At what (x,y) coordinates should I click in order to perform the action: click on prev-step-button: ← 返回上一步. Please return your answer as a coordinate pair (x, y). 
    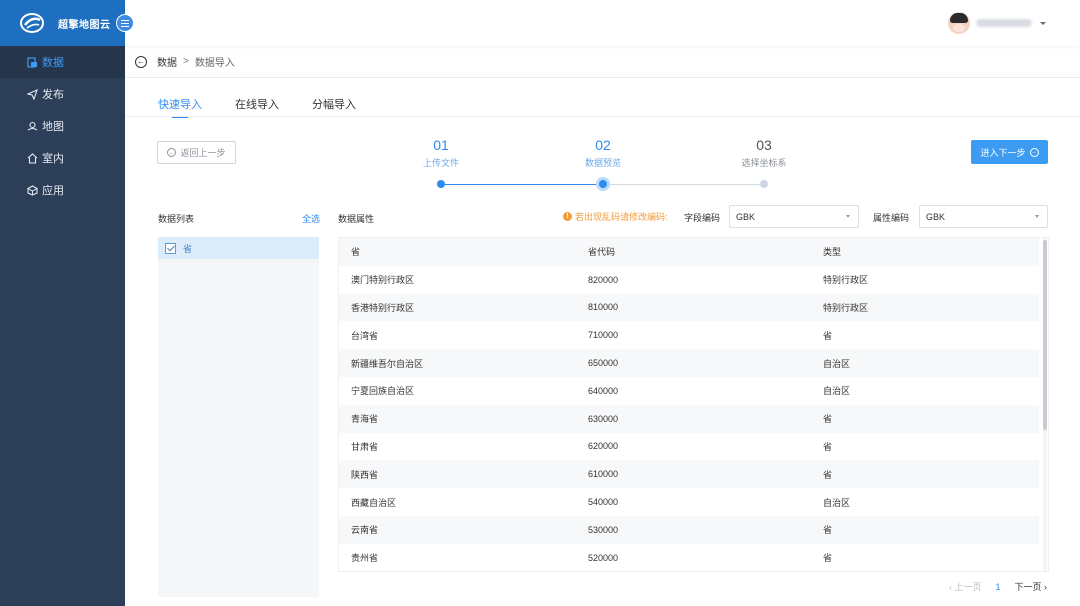
    Looking at the image, I should click on (196, 152).